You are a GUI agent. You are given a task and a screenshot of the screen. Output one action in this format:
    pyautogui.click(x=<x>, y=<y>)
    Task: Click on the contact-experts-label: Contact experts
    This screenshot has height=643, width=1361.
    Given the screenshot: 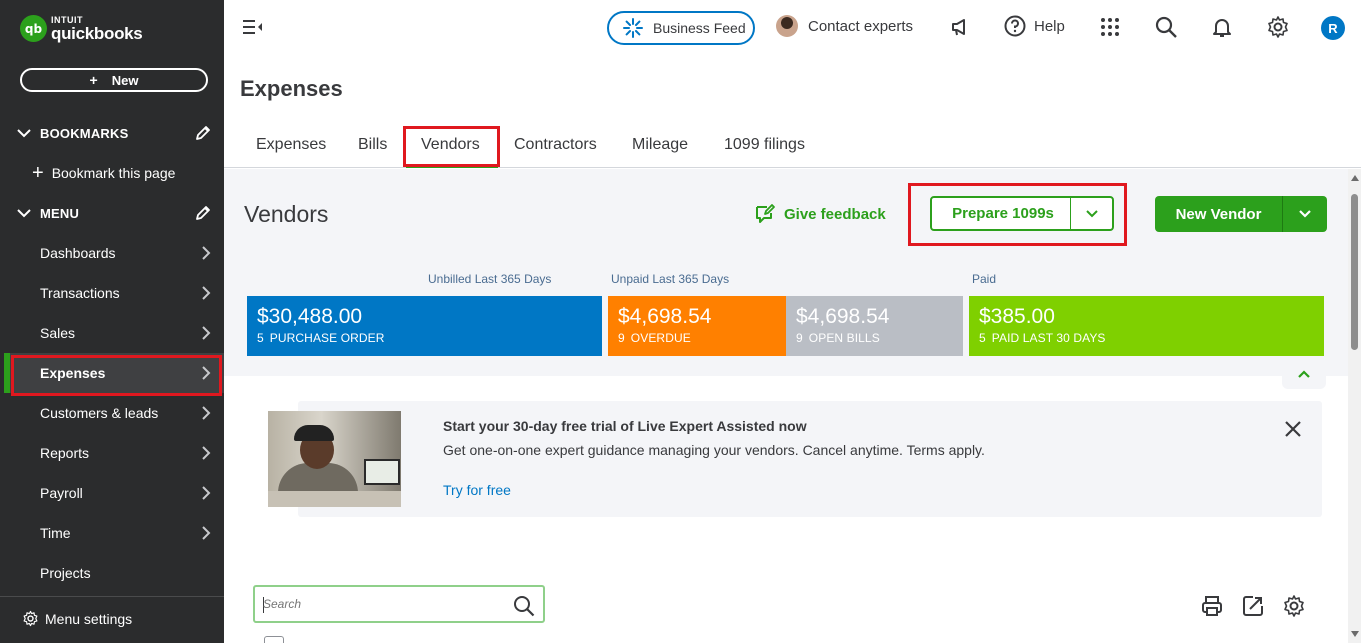 What is the action you would take?
    pyautogui.click(x=861, y=26)
    